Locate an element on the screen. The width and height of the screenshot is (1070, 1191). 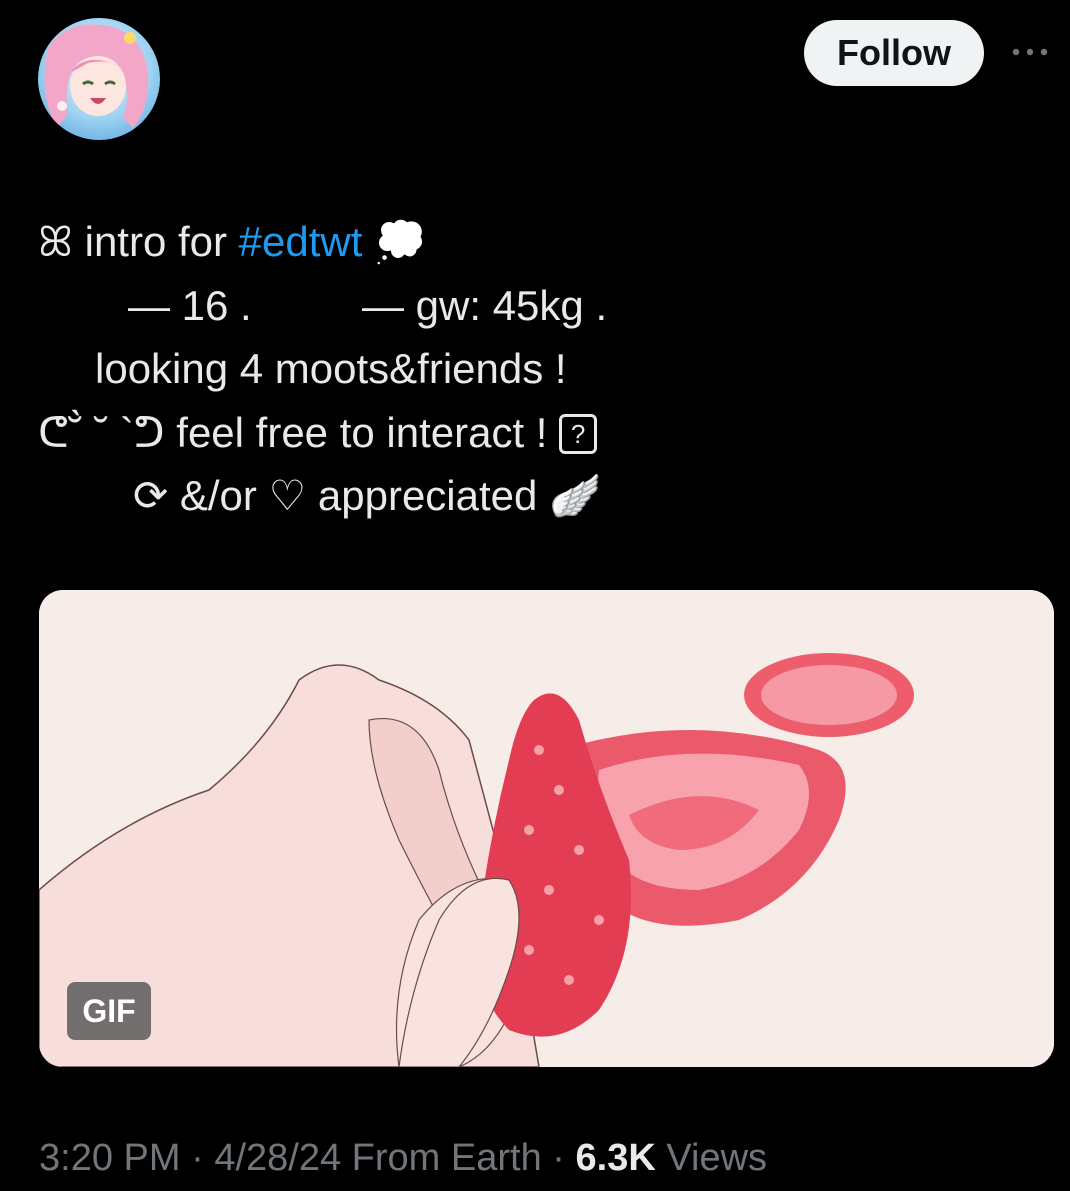
tweet-location: From Earth is located at coordinates (441, 1158).